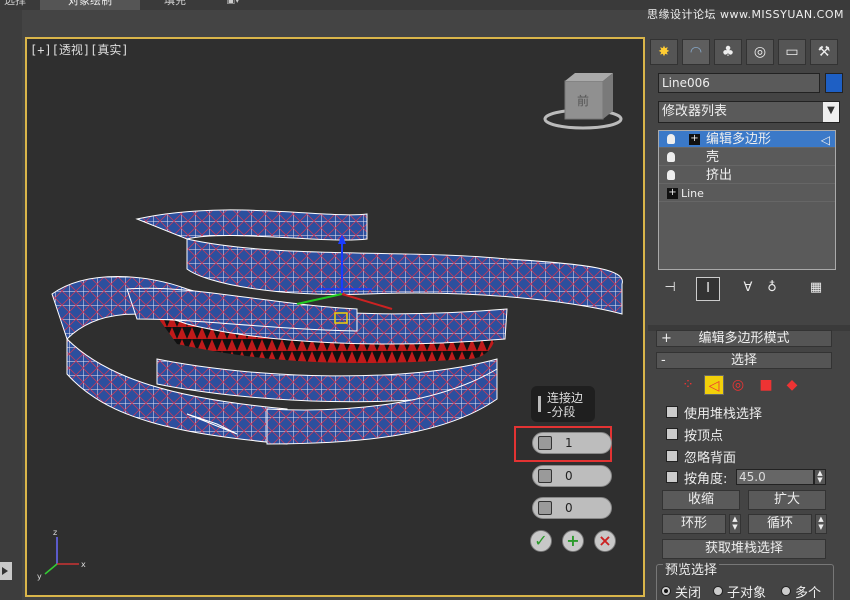 The height and width of the screenshot is (600, 850). I want to click on caddy-title-bar, so click(539, 404).